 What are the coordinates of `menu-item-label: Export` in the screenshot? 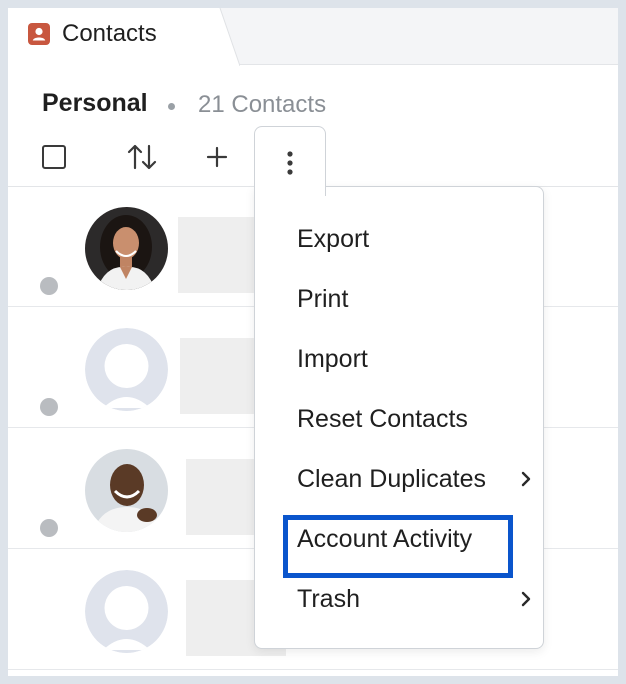 It's located at (333, 239).